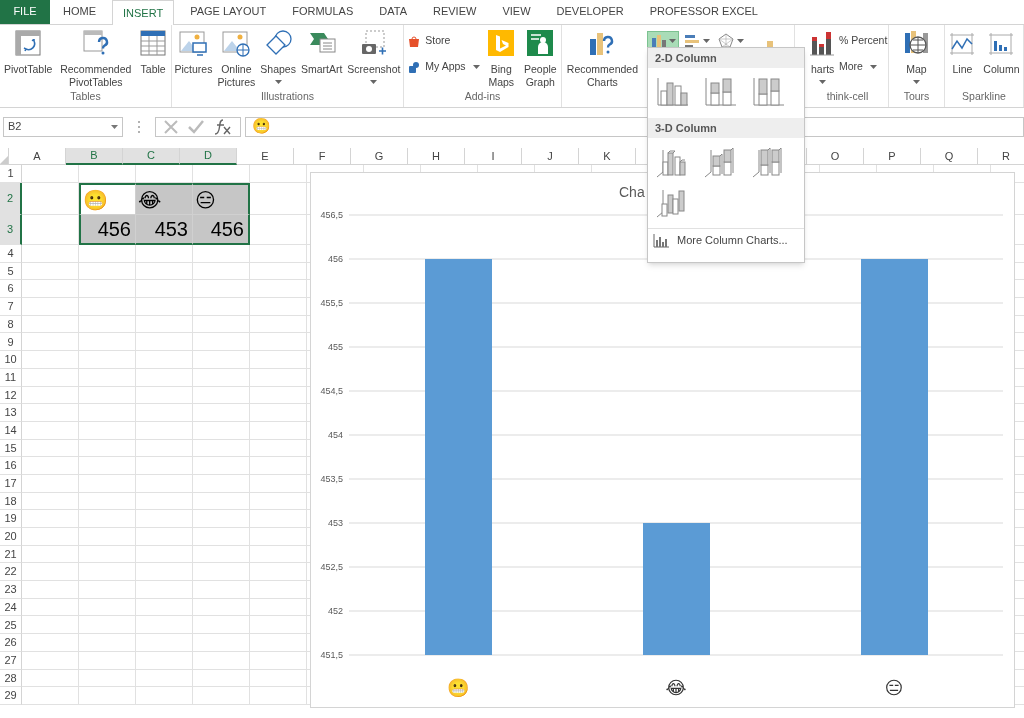 The width and height of the screenshot is (1024, 718). What do you see at coordinates (331, 303) in the screenshot?
I see `axis-tick-label: 455,5` at bounding box center [331, 303].